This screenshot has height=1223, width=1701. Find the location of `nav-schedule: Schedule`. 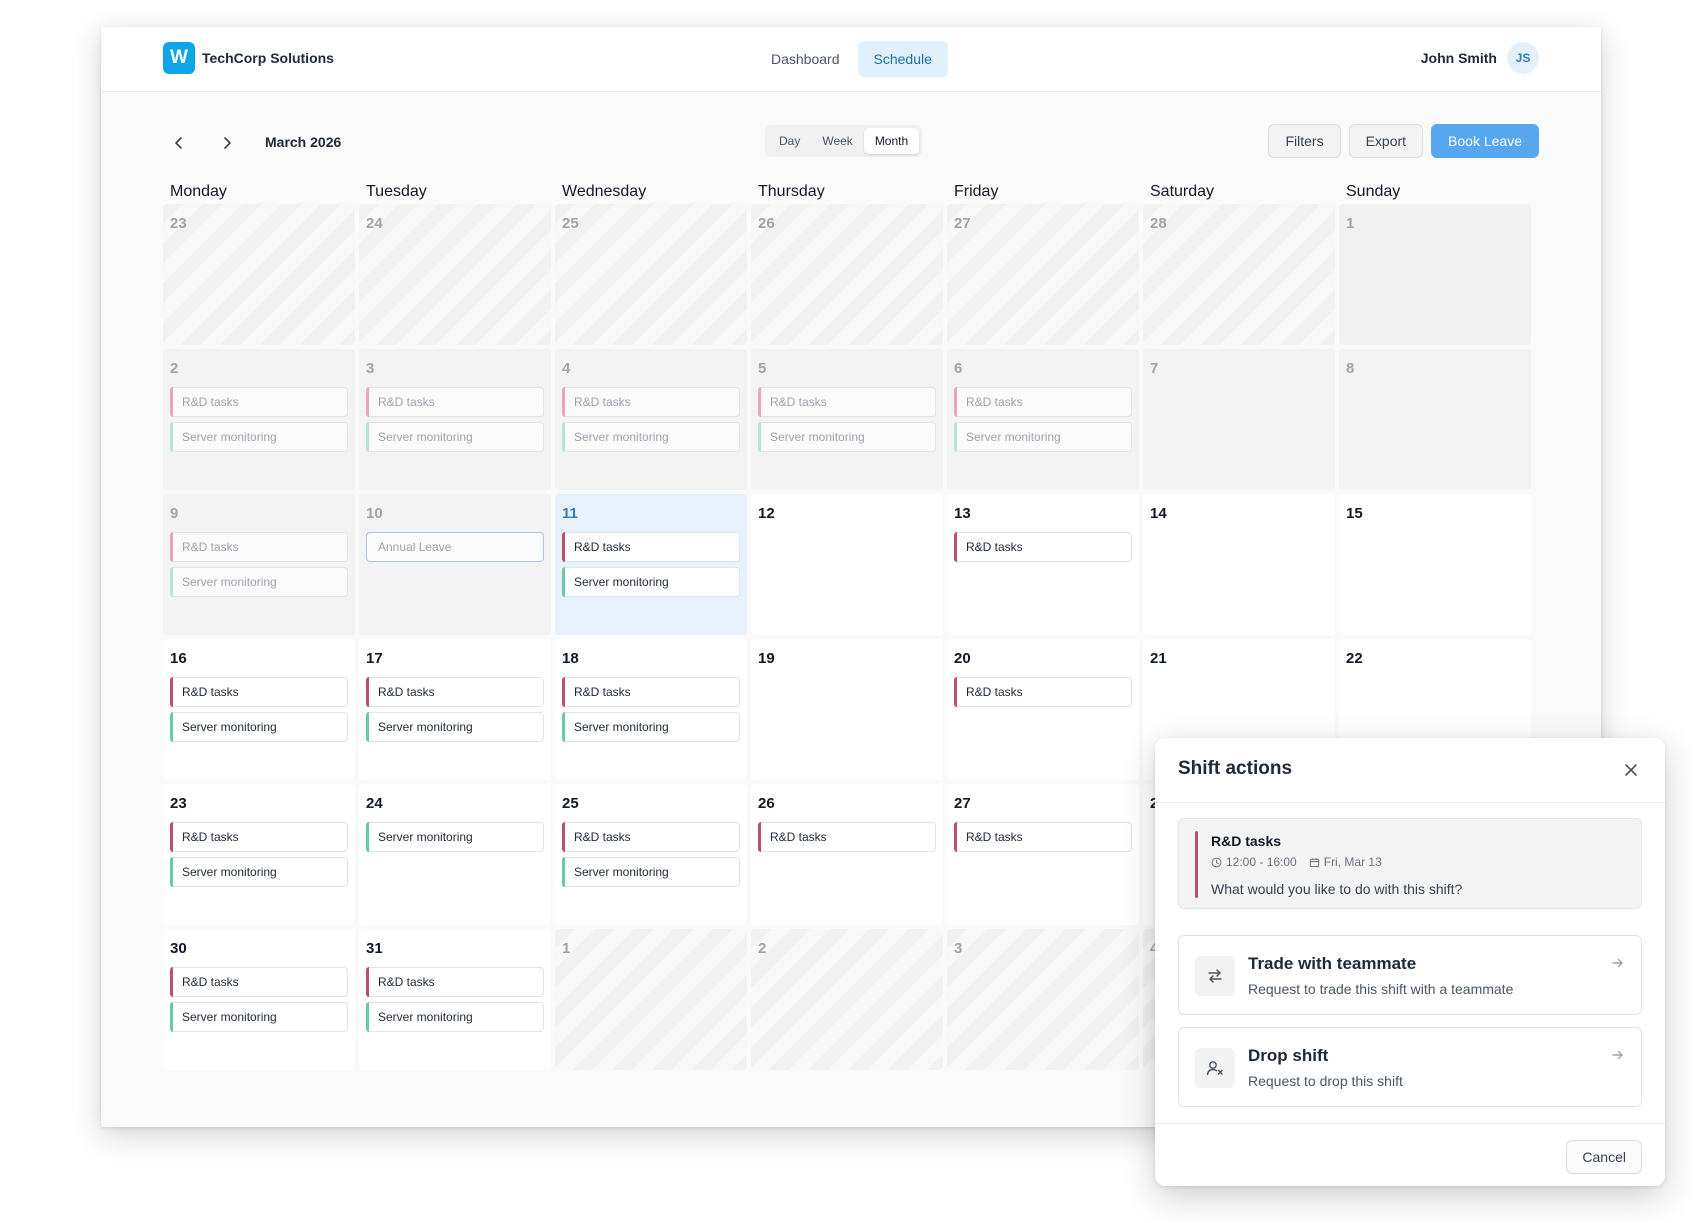

nav-schedule: Schedule is located at coordinates (902, 59).